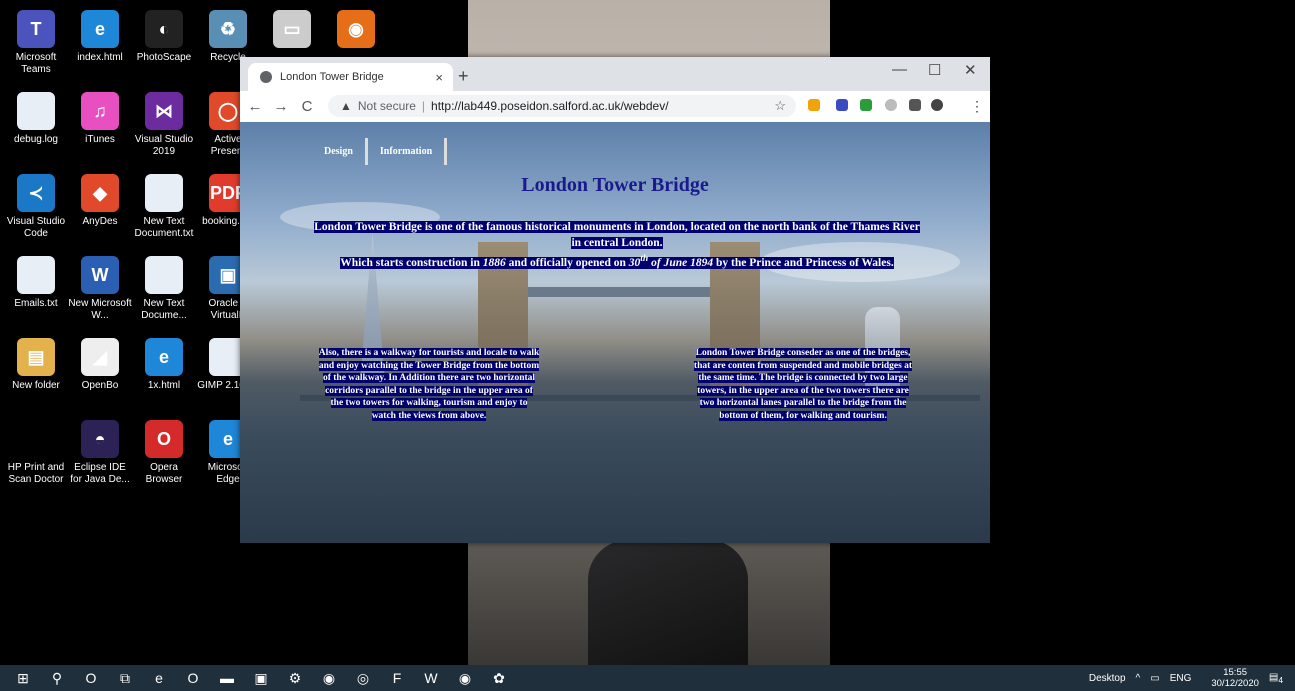 The height and width of the screenshot is (691, 1295). What do you see at coordinates (332, 77) in the screenshot?
I see `tab-title: London Tower Bridge` at bounding box center [332, 77].